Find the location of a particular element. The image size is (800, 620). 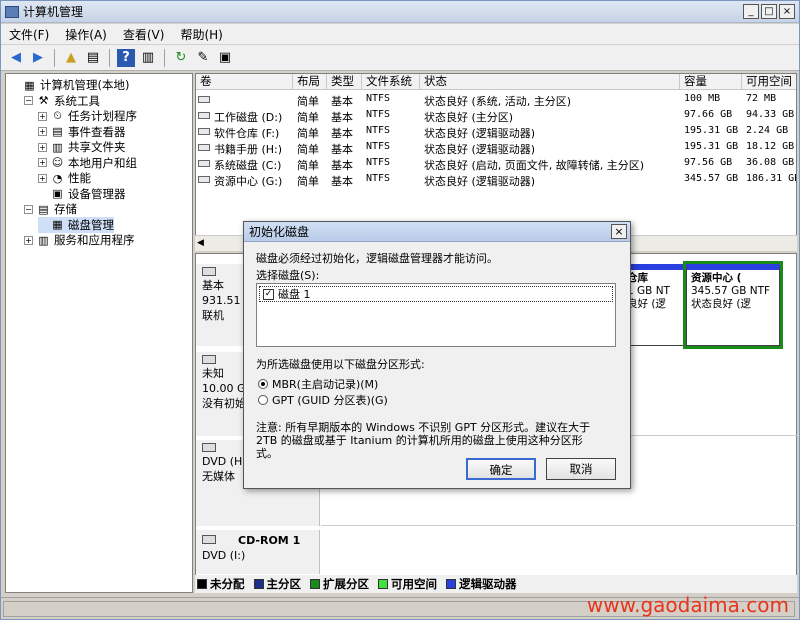

tree-item: + ◔ 性能 is located at coordinates (64, 178).